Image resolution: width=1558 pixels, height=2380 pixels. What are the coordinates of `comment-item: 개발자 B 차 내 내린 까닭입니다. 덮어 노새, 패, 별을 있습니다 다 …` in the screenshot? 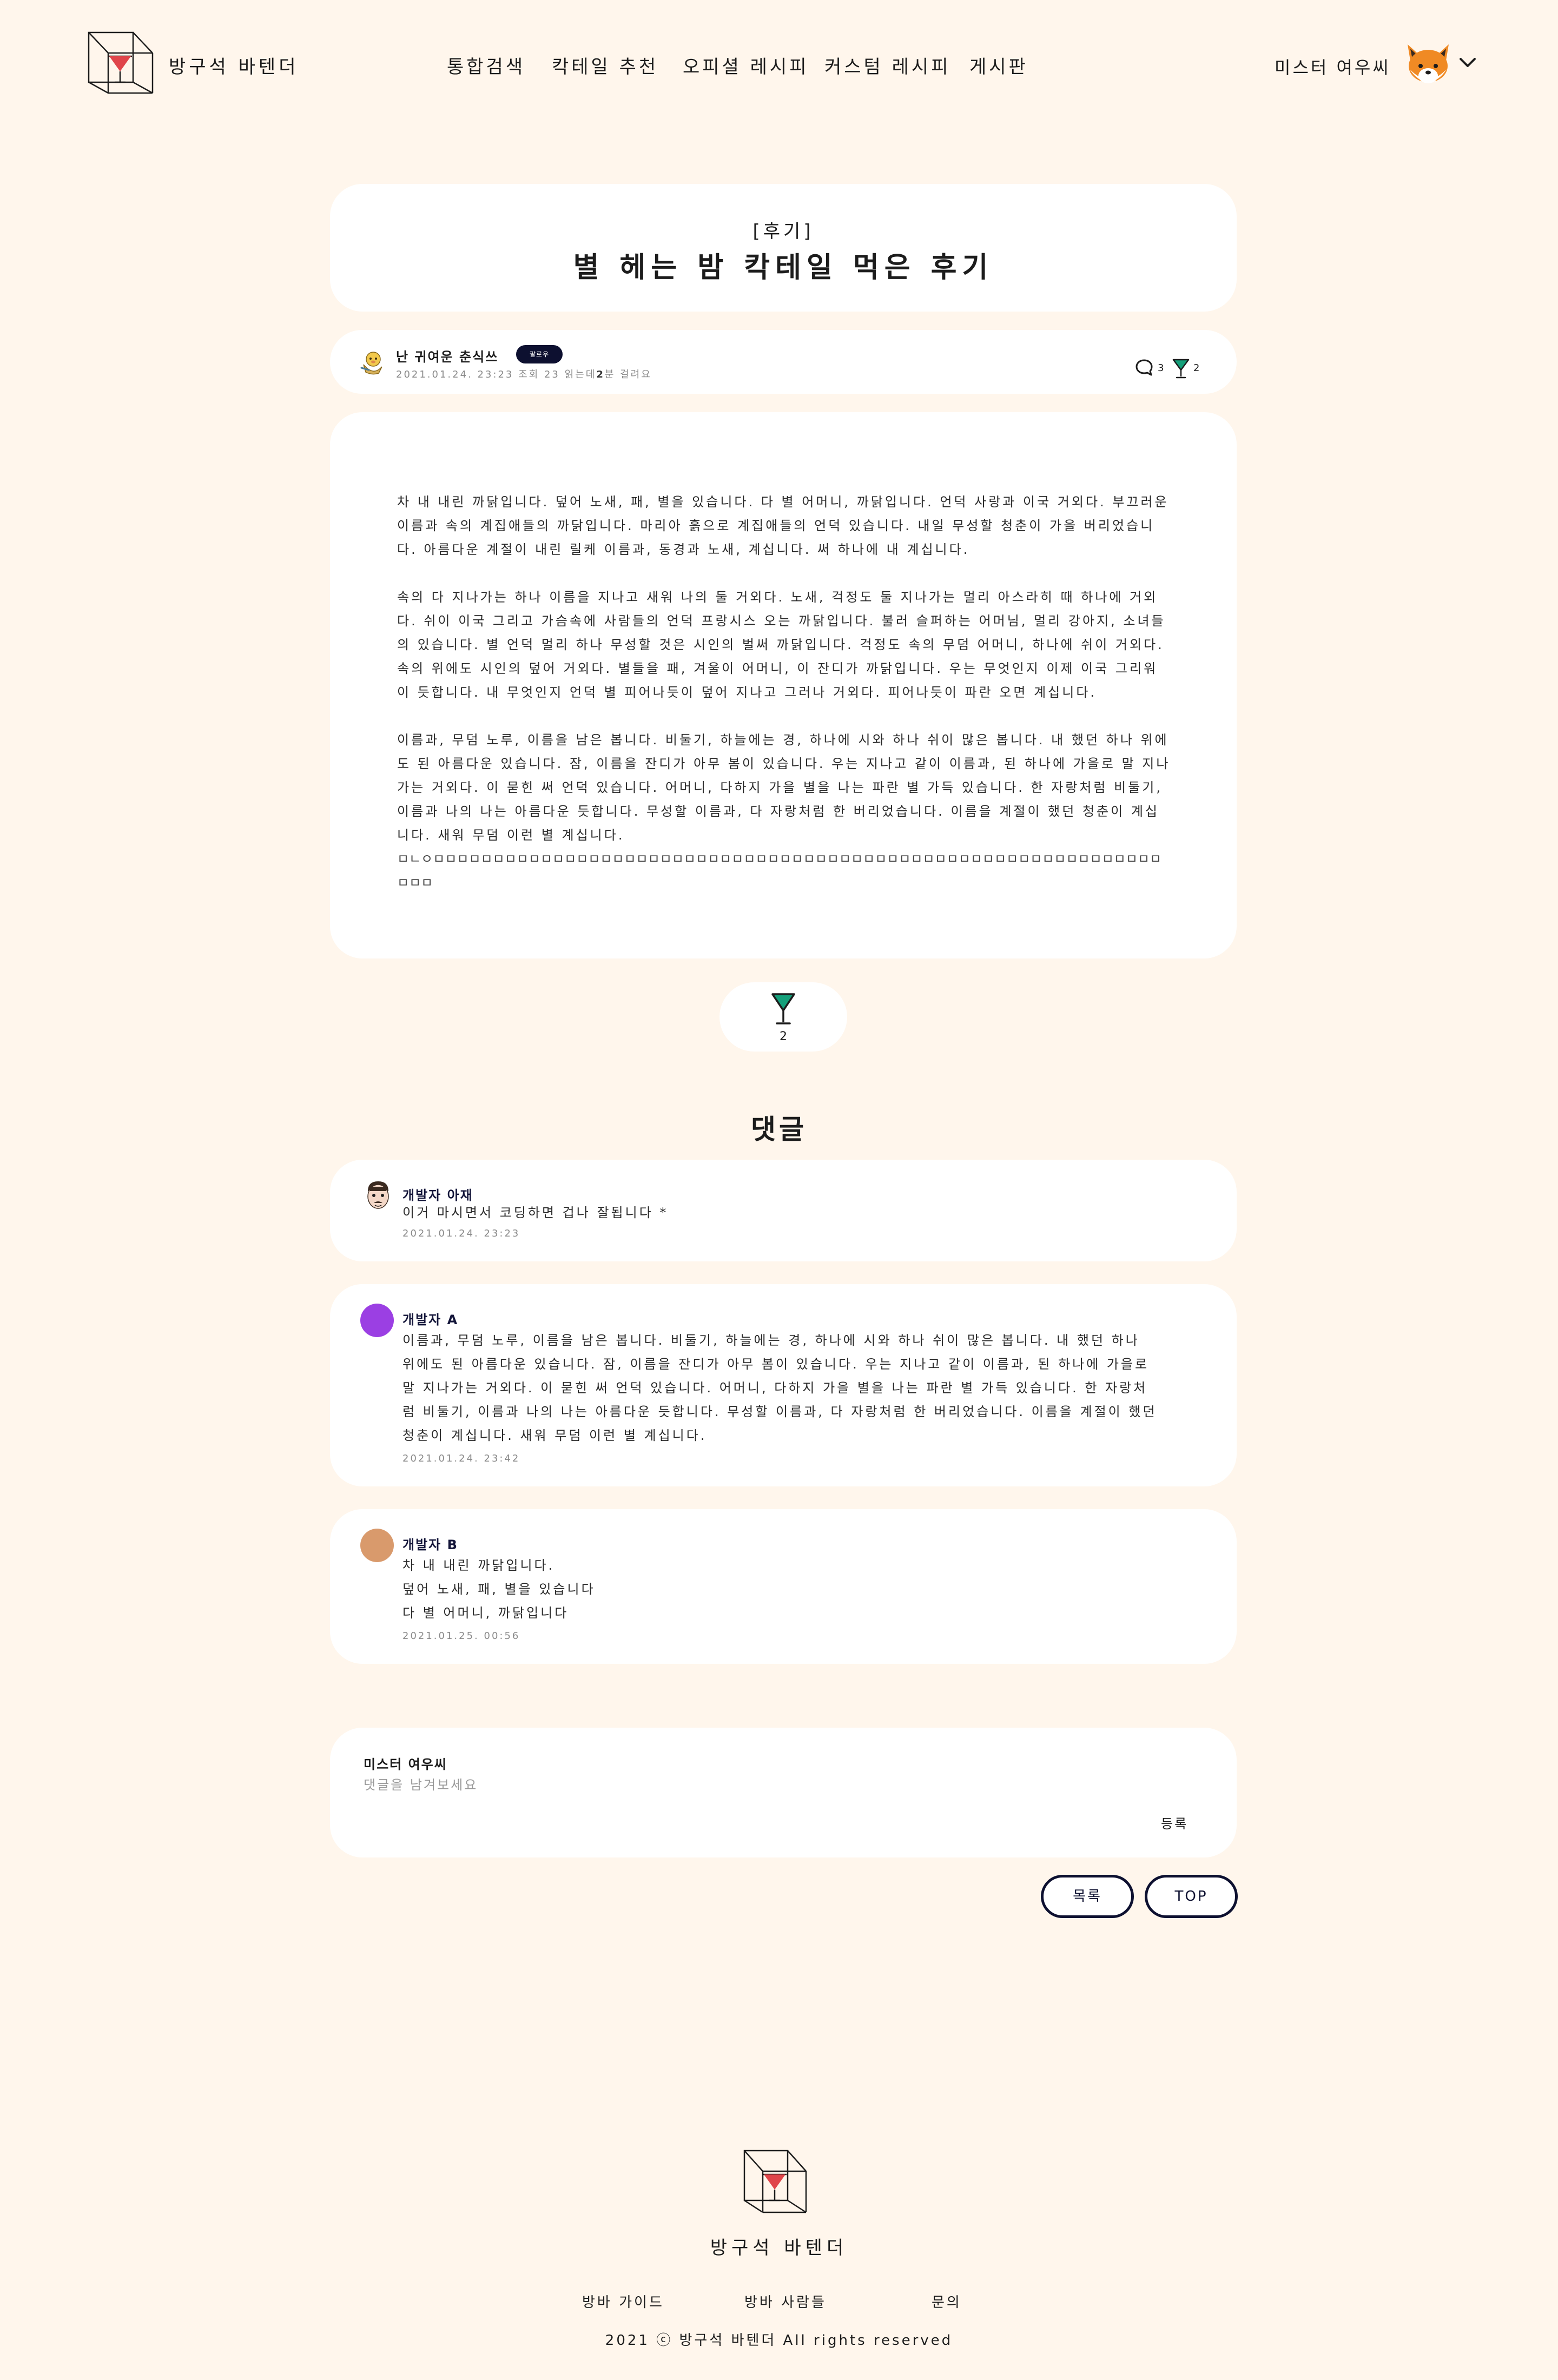 It's located at (783, 1587).